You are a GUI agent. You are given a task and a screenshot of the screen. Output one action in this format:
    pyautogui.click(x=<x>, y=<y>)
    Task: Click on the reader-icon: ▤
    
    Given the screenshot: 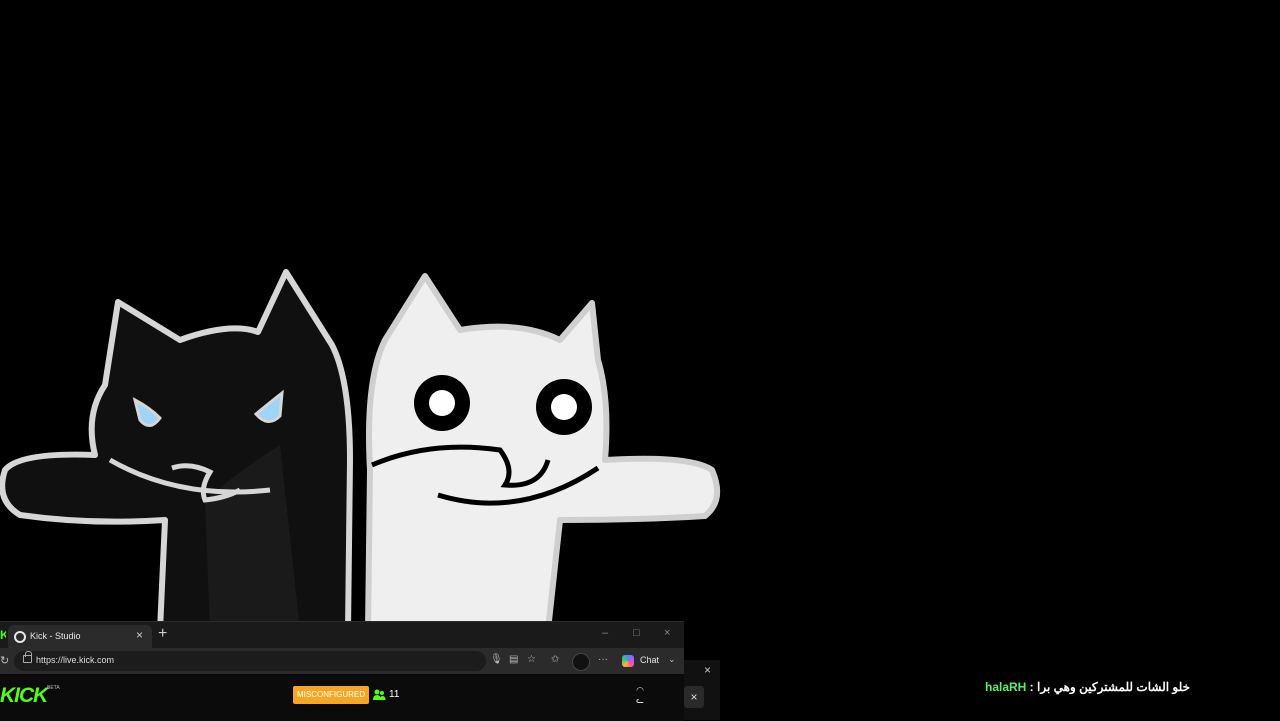 What is the action you would take?
    pyautogui.click(x=513, y=659)
    